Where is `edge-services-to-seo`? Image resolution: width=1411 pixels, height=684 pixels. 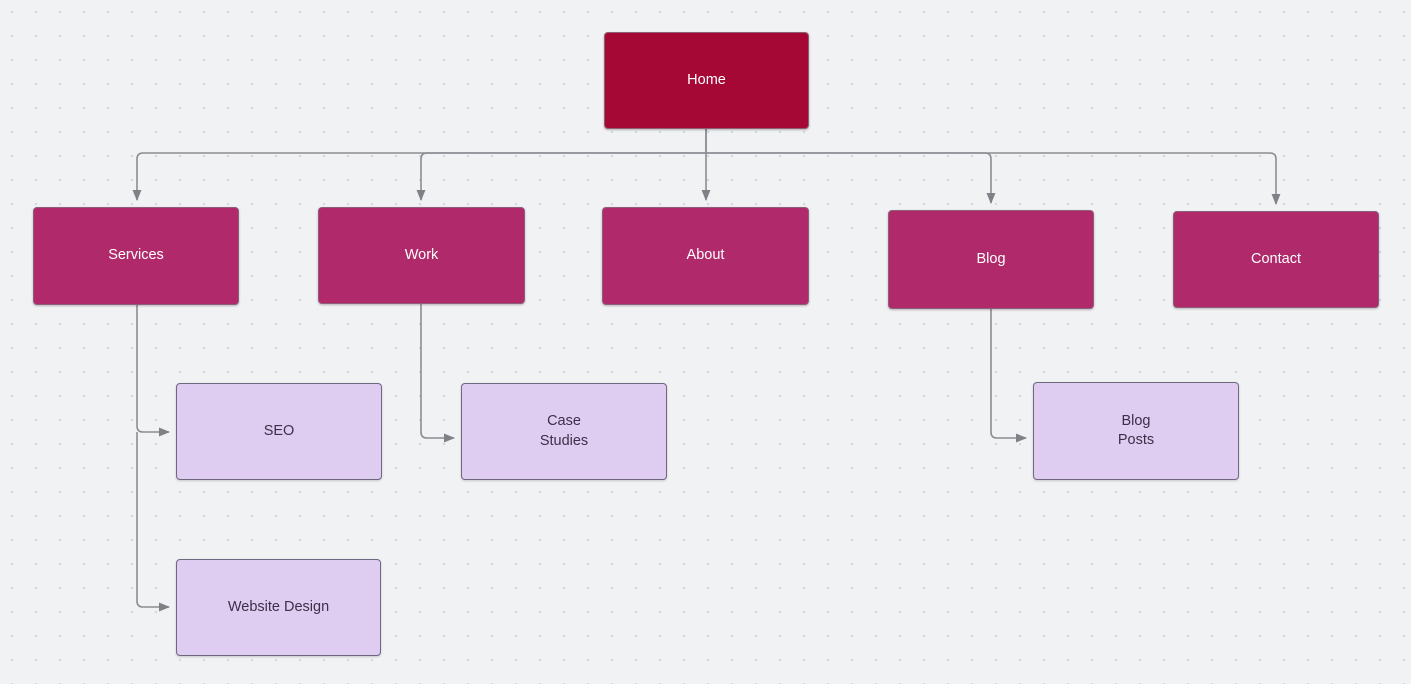 edge-services-to-seo is located at coordinates (153, 371).